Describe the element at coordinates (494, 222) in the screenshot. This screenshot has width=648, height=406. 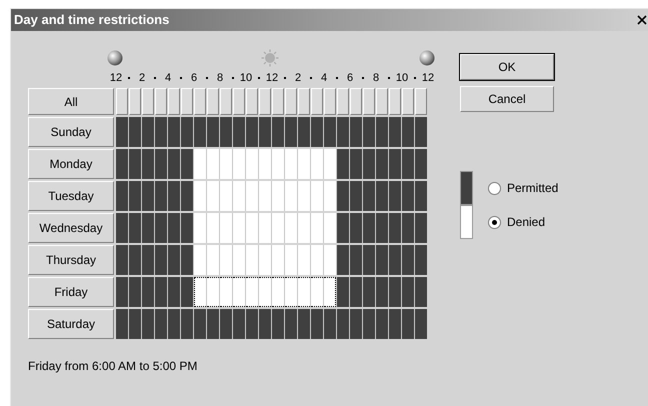
I see `radio-button` at that location.